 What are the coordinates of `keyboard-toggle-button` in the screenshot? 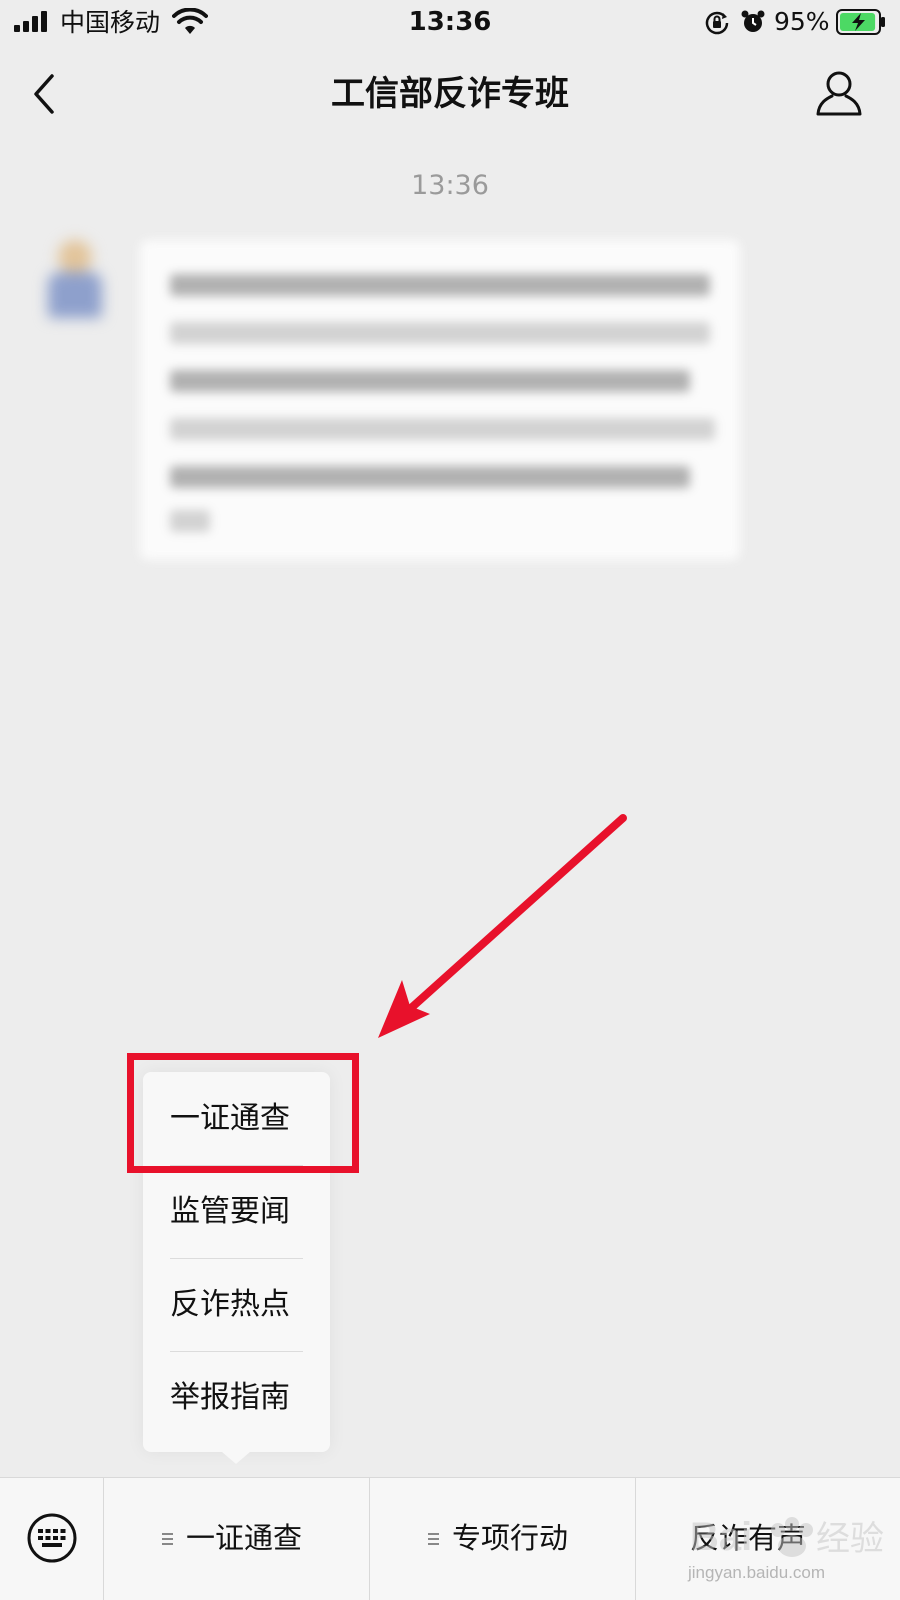 It's located at (52, 1539).